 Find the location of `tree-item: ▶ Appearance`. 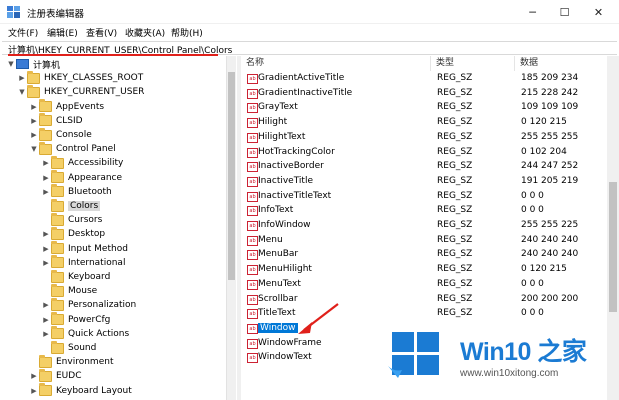

tree-item: ▶ Appearance is located at coordinates (81, 177).